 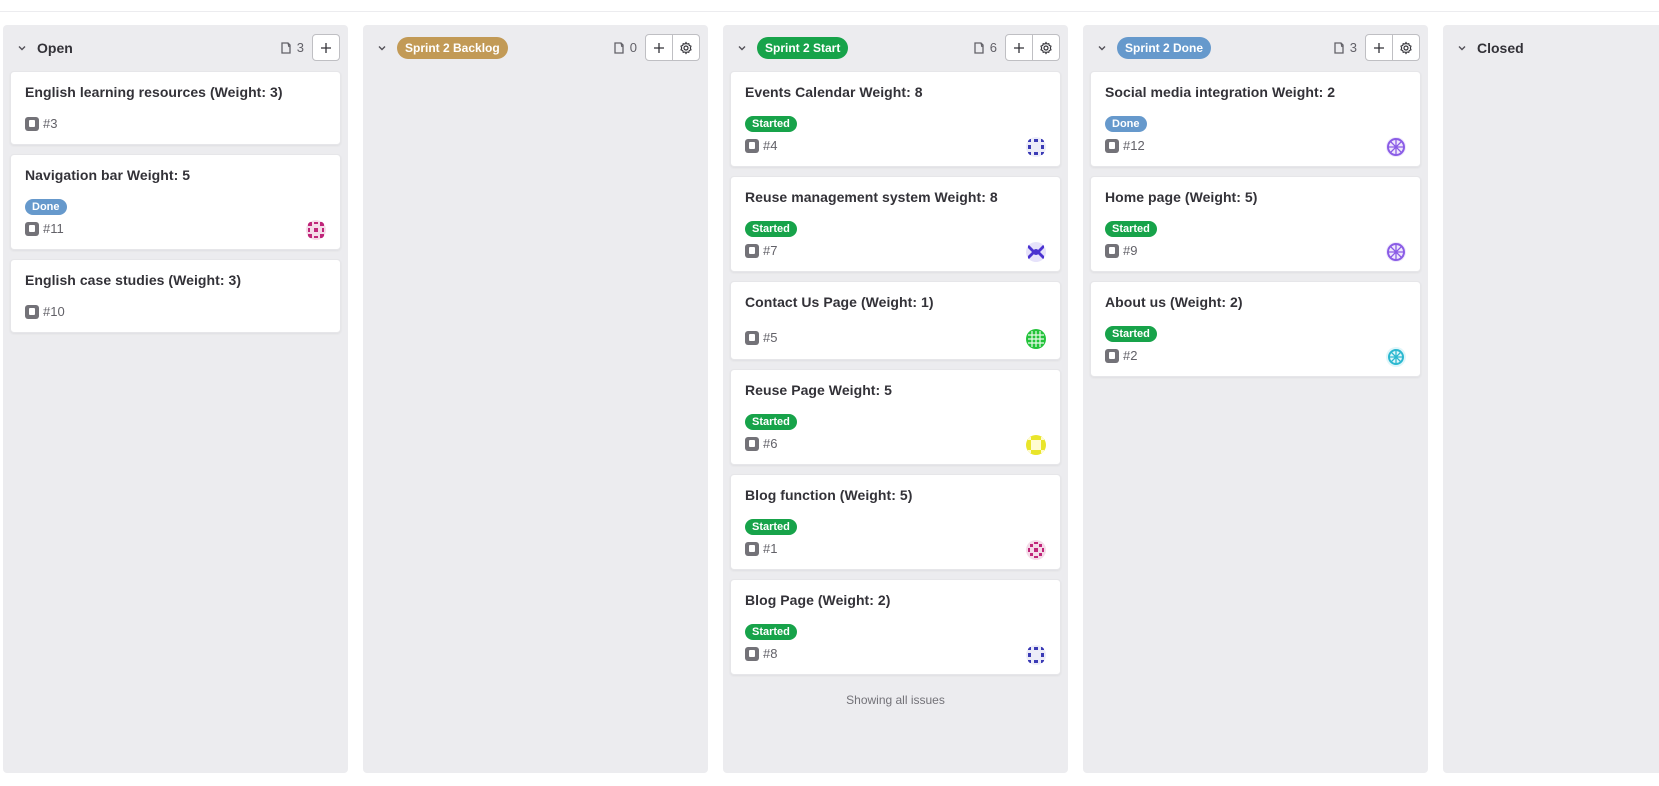 What do you see at coordinates (770, 145) in the screenshot?
I see `issue-number: #4` at bounding box center [770, 145].